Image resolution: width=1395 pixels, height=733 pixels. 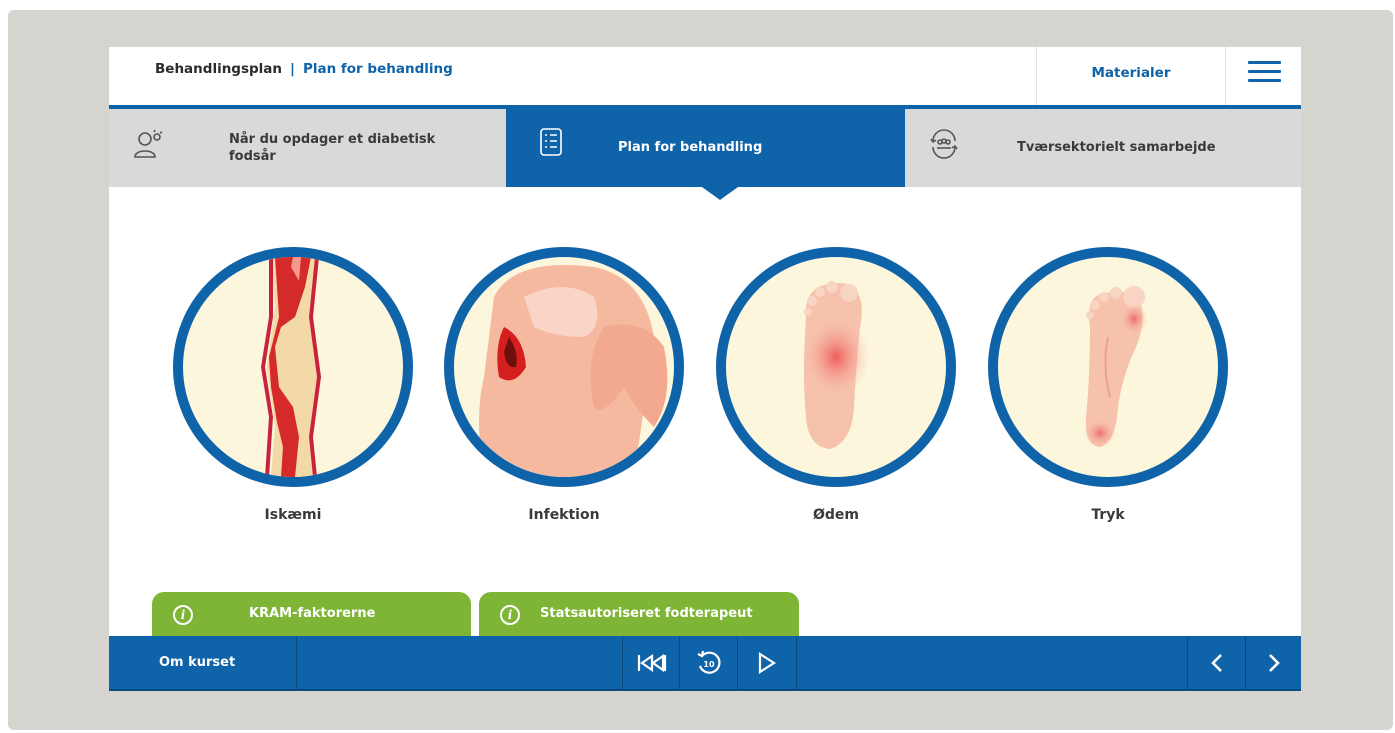 I want to click on previous-button, so click(x=1216, y=662).